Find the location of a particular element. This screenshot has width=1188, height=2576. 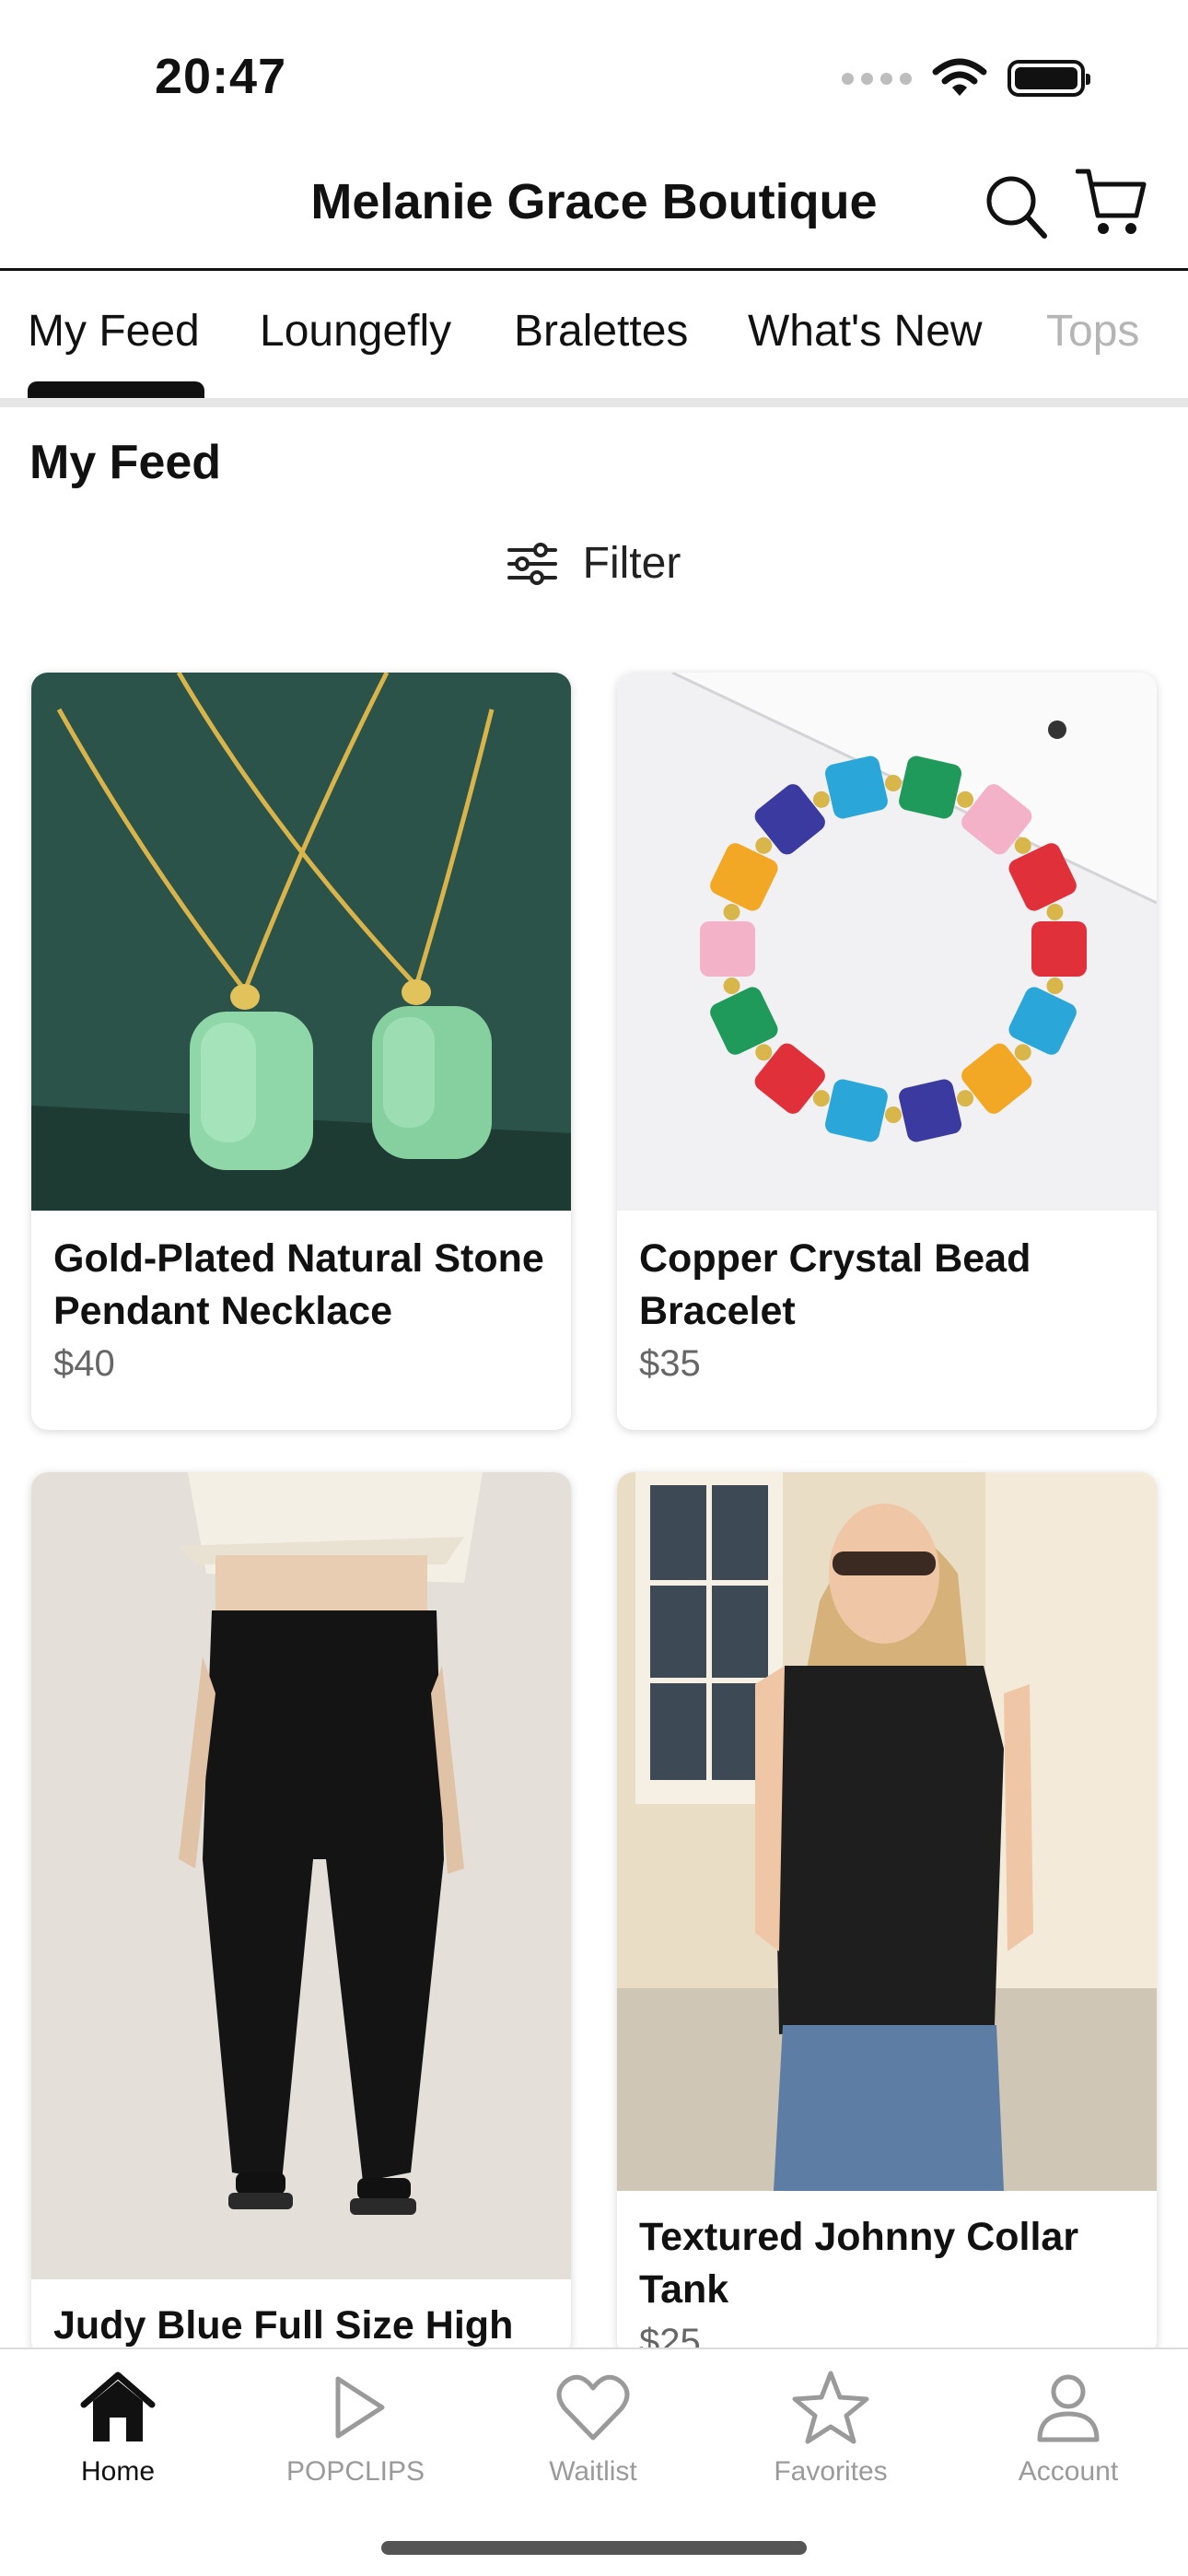

nav-favorites: Favorites is located at coordinates (830, 2427).